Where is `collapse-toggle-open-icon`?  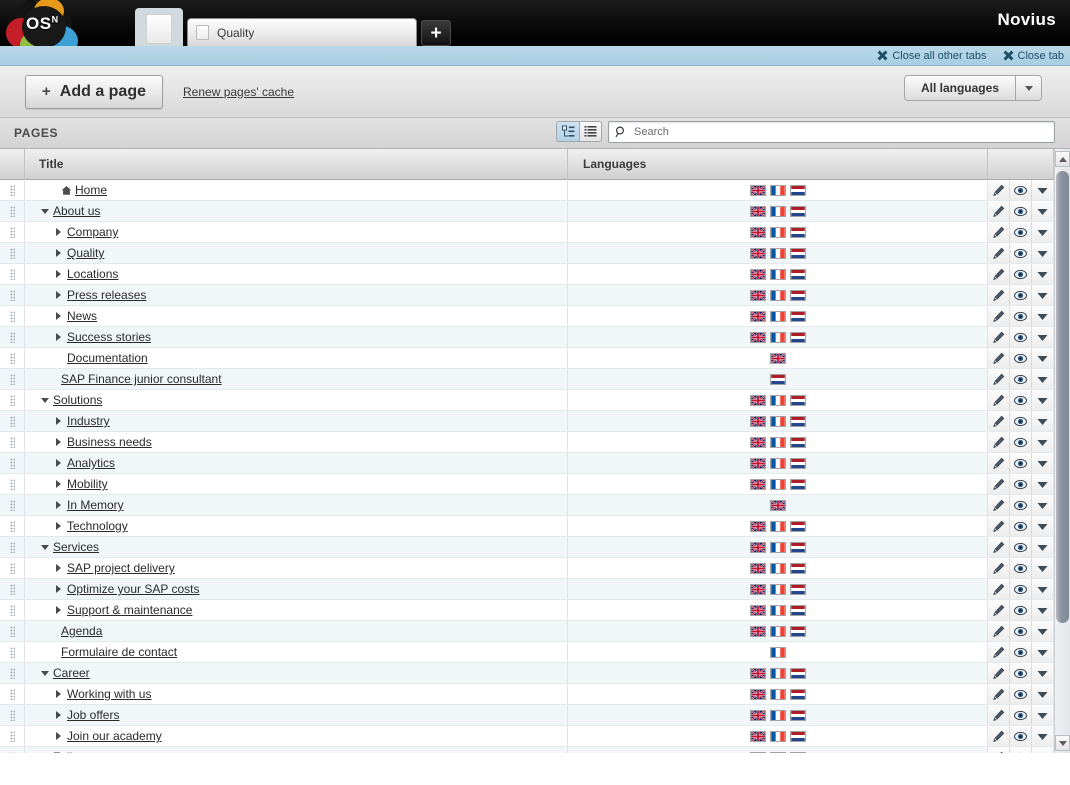 collapse-toggle-open-icon is located at coordinates (44, 211).